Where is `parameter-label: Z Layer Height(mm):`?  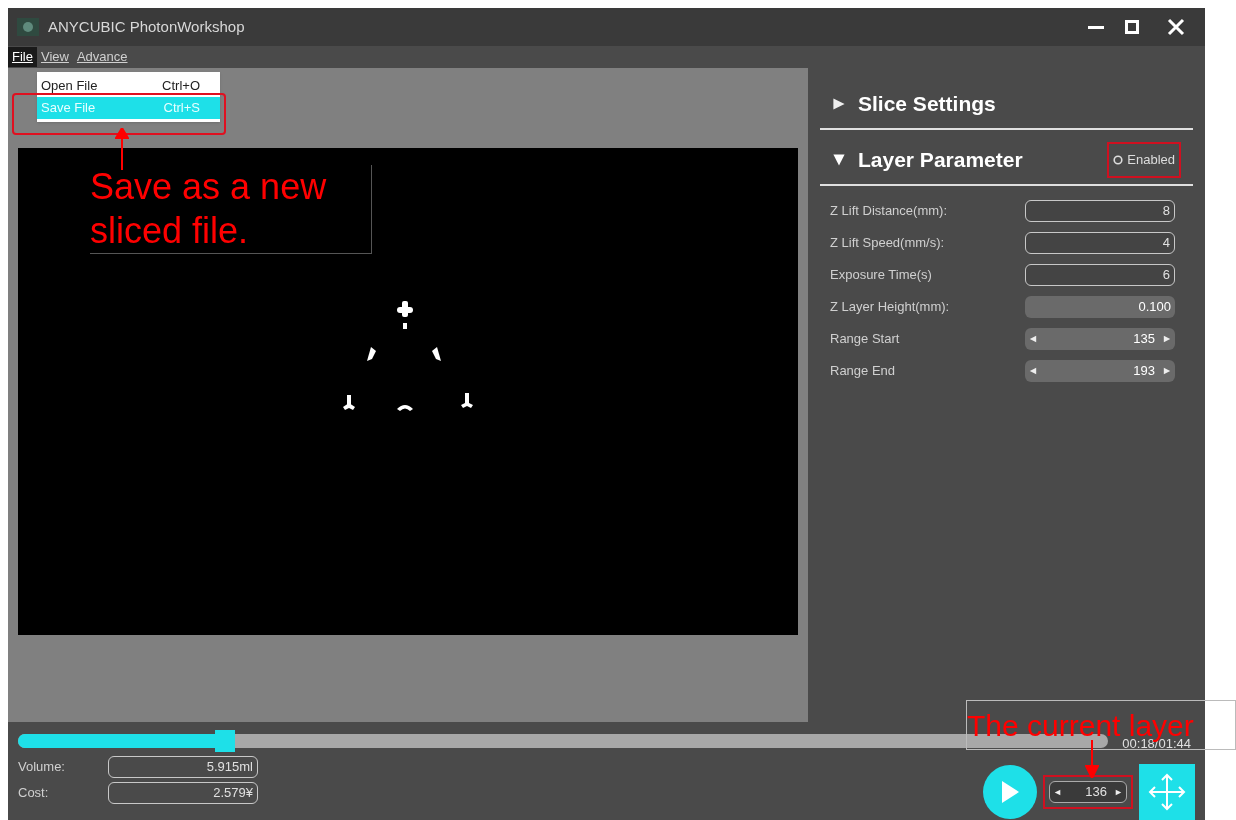 parameter-label: Z Layer Height(mm): is located at coordinates (890, 307).